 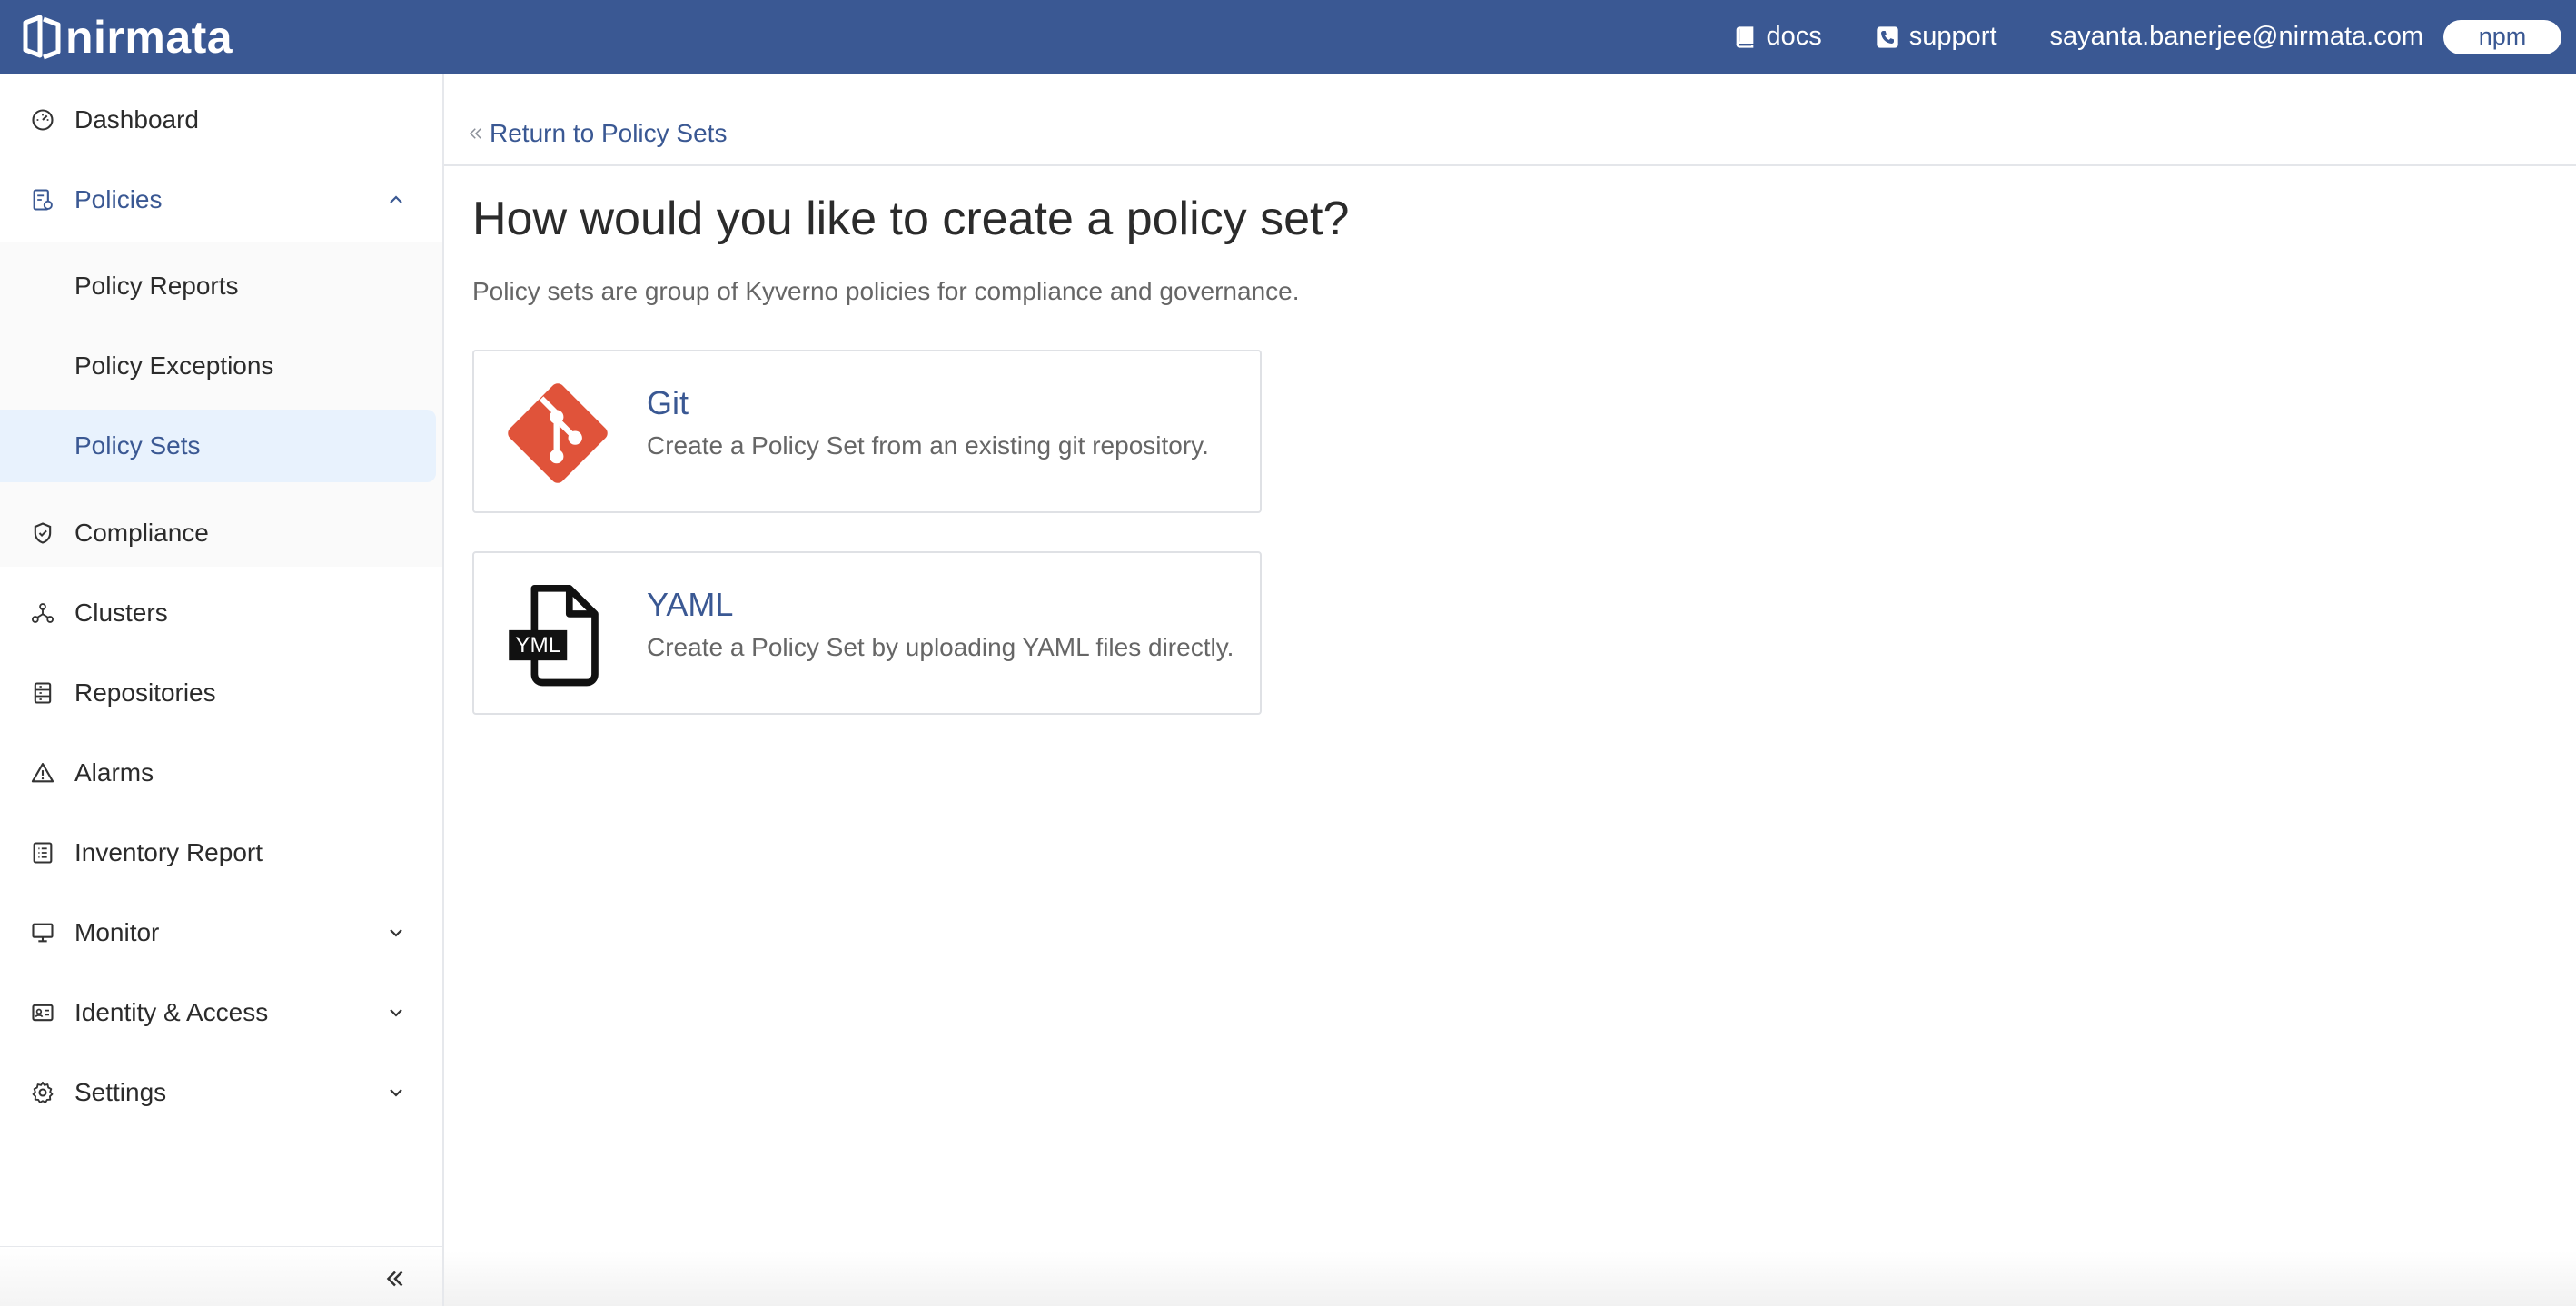 What do you see at coordinates (1794, 37) in the screenshot?
I see `docs-label: docs` at bounding box center [1794, 37].